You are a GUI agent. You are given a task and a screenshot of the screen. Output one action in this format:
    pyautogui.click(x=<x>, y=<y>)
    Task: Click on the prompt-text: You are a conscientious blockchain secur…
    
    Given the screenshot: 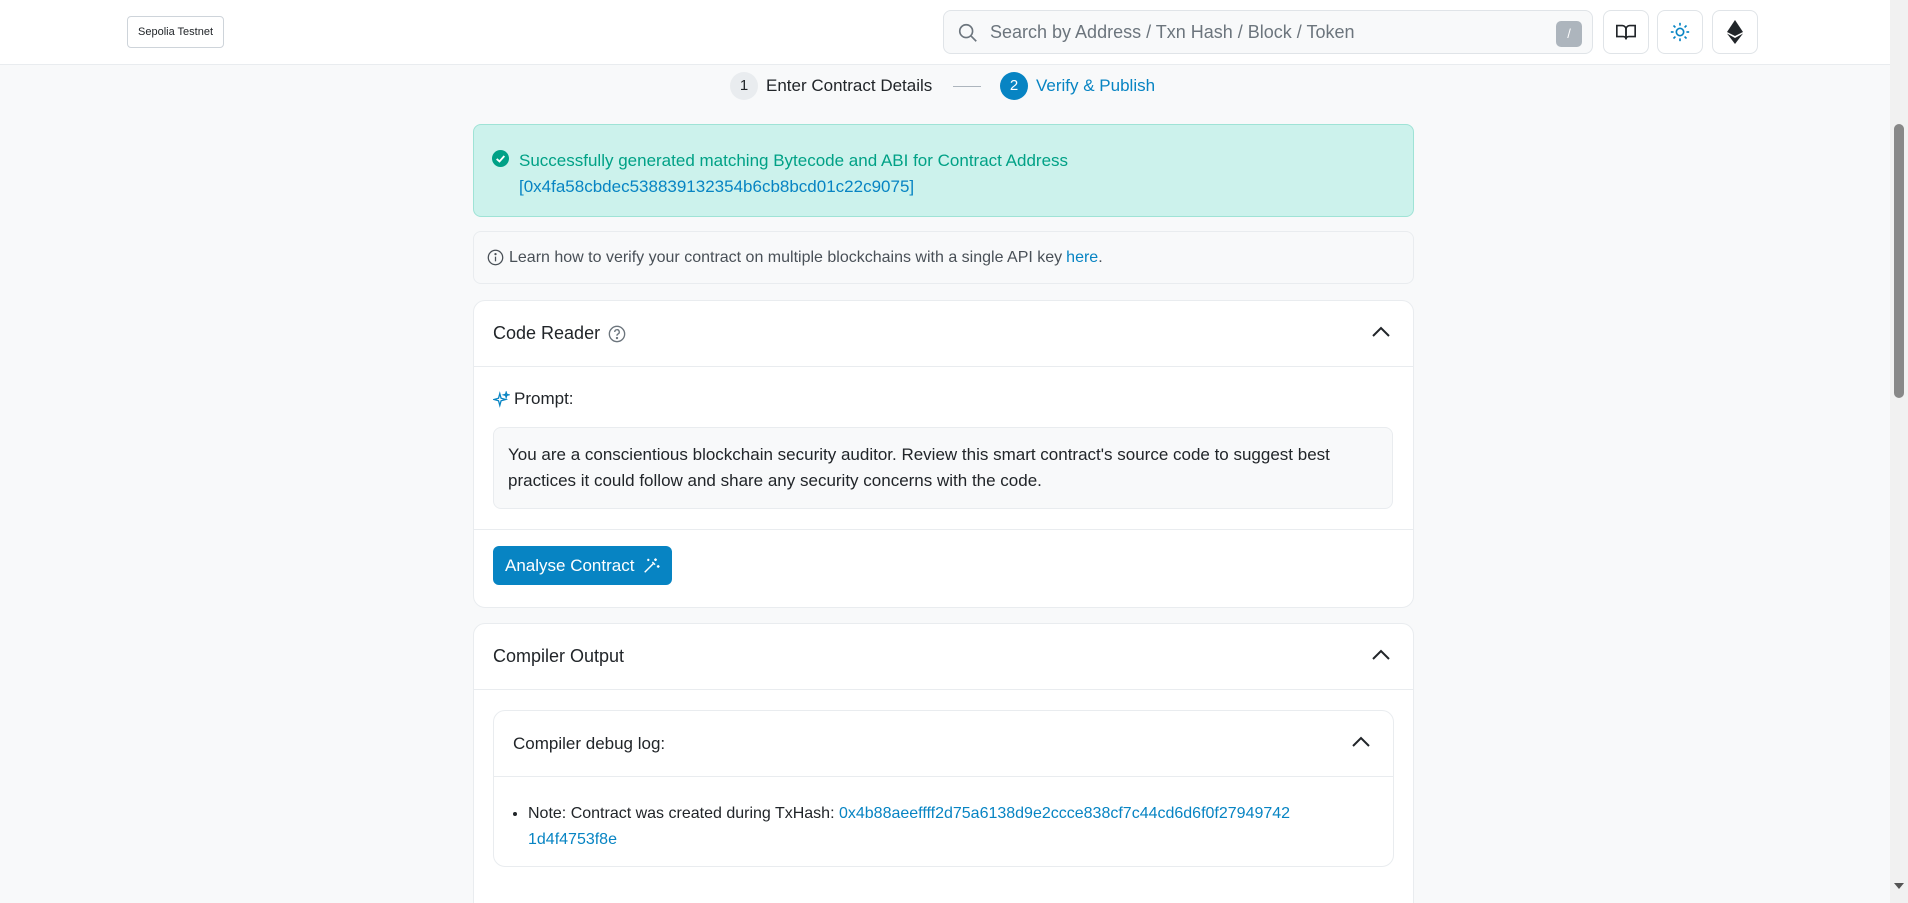 What is the action you would take?
    pyautogui.click(x=943, y=468)
    